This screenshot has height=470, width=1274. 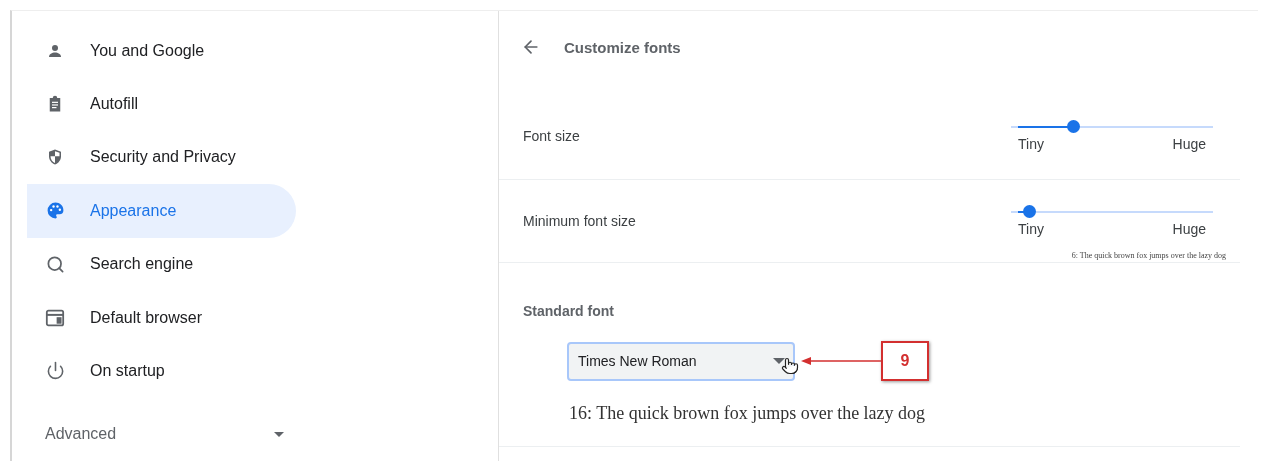 I want to click on page-title: Customize fonts, so click(x=622, y=47).